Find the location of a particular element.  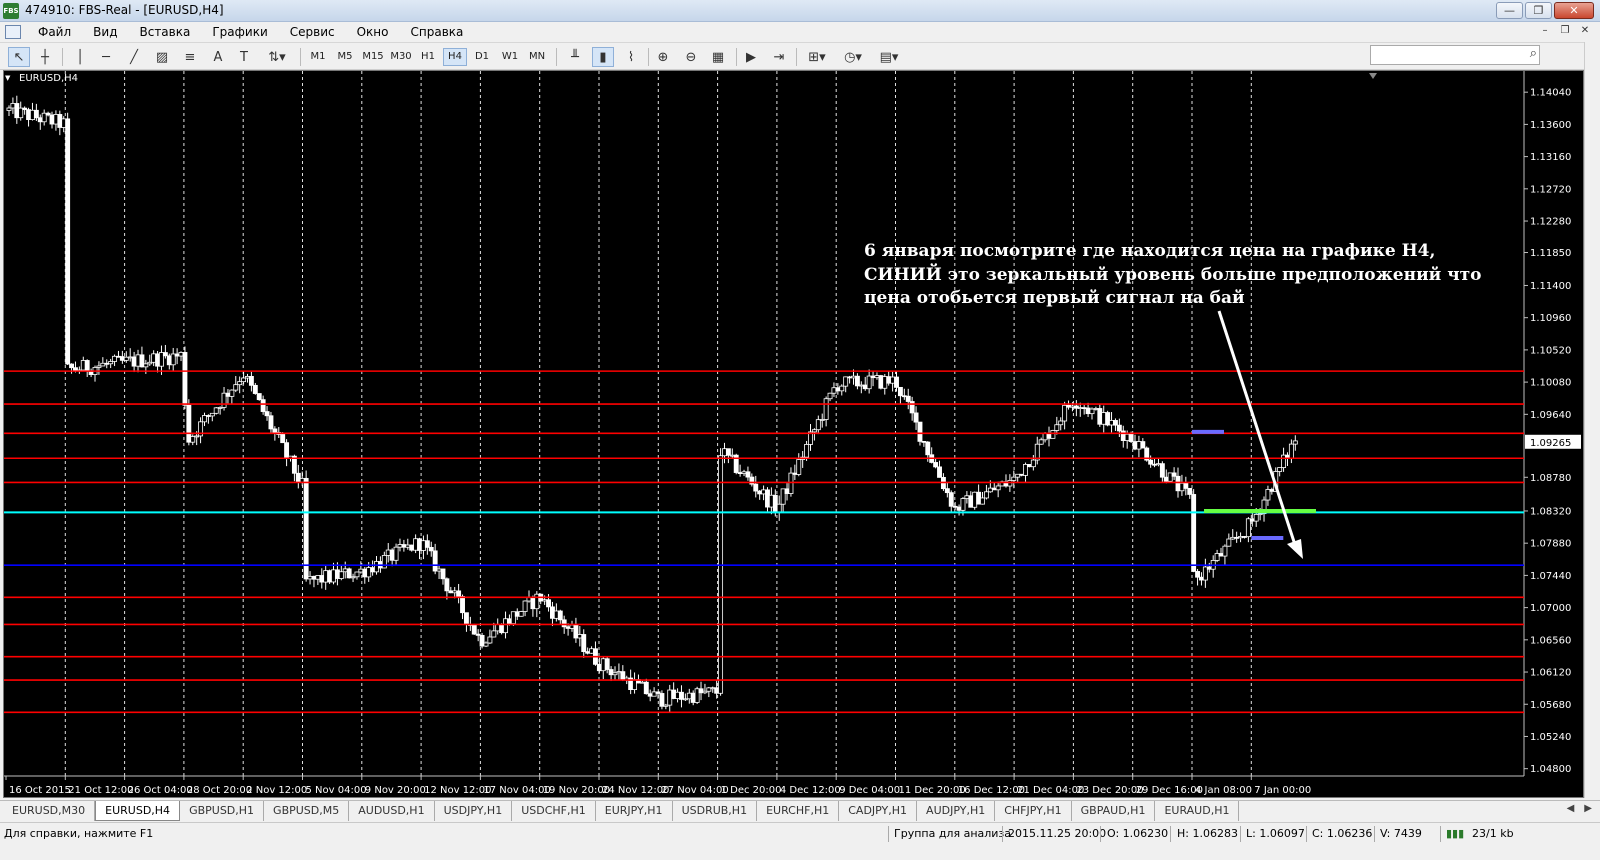

timeframe-d1: D1 is located at coordinates (482, 57).